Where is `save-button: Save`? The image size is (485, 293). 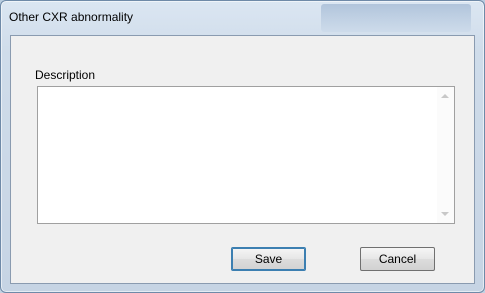 save-button: Save is located at coordinates (268, 259).